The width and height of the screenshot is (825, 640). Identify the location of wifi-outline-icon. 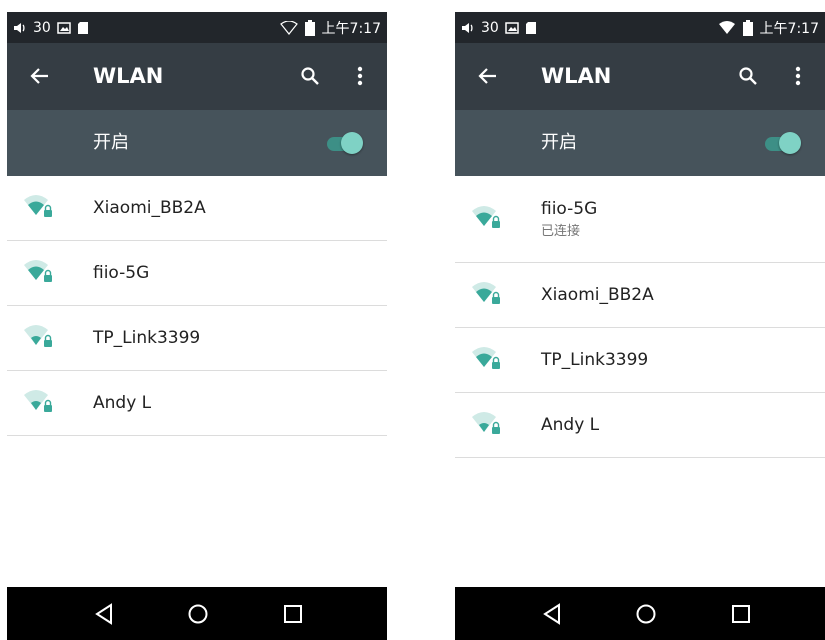
(288, 27).